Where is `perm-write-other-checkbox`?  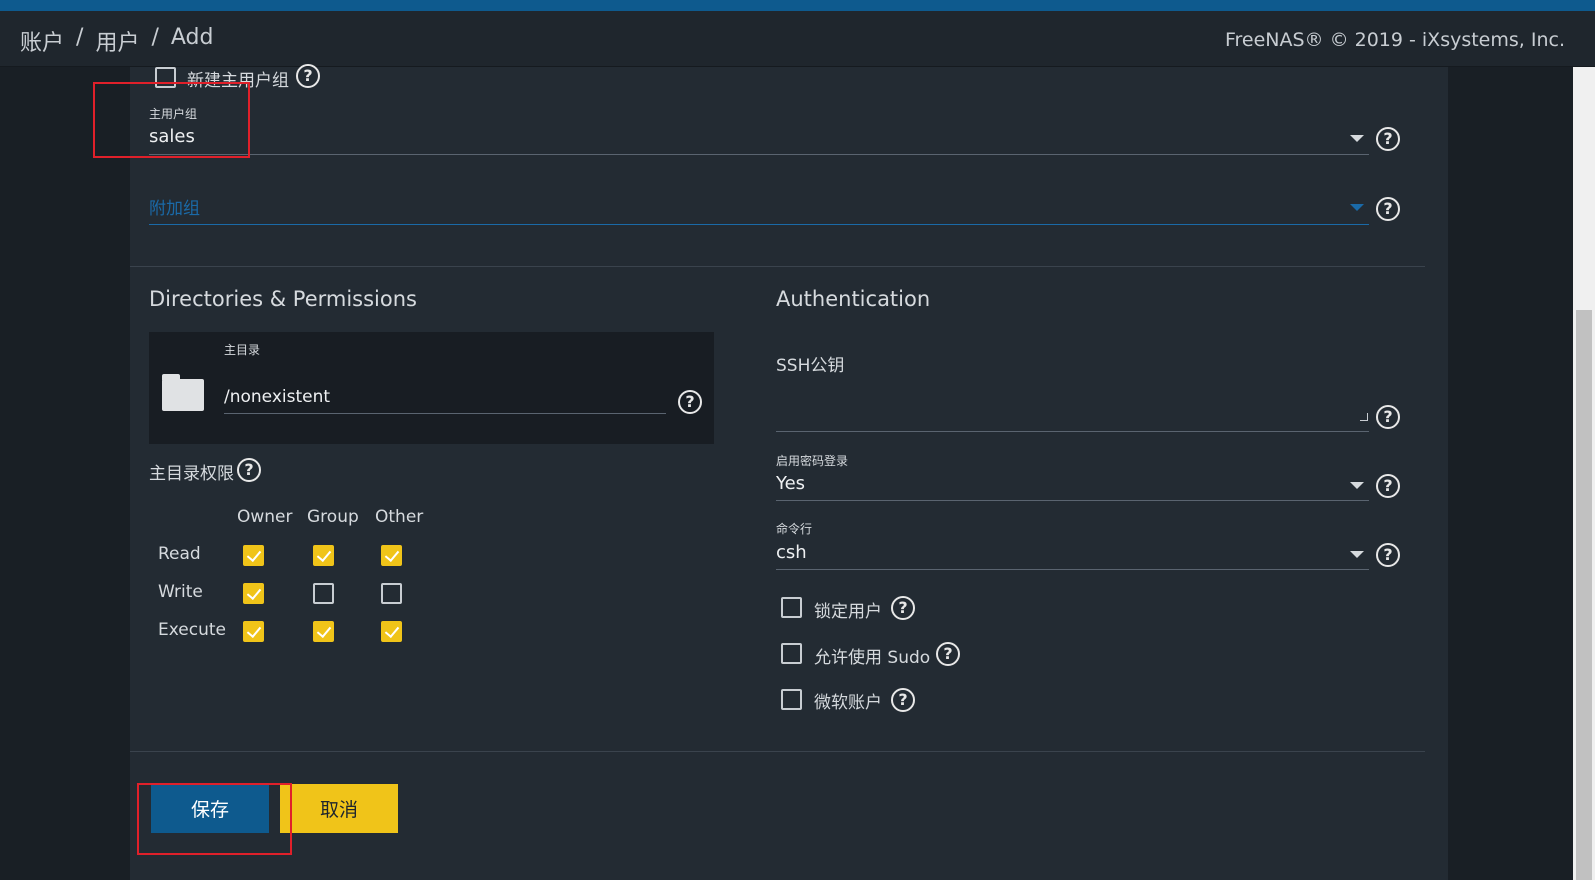
perm-write-other-checkbox is located at coordinates (391, 593).